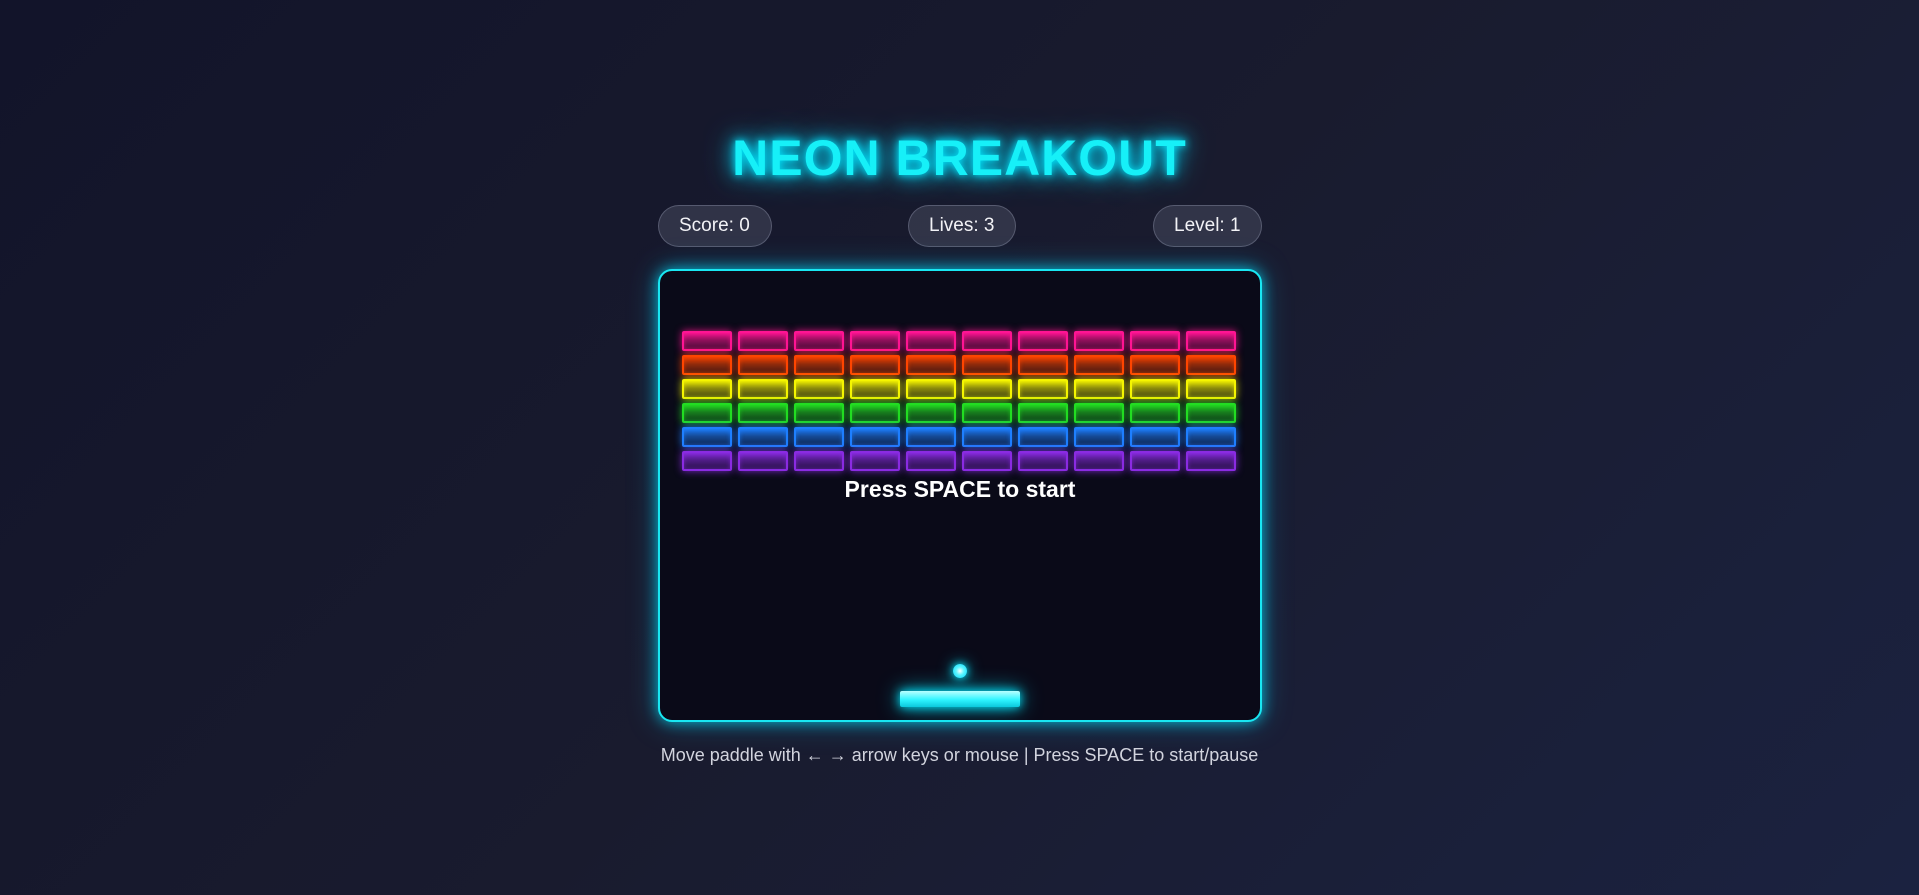  I want to click on score-display: Score: 0, so click(715, 226).